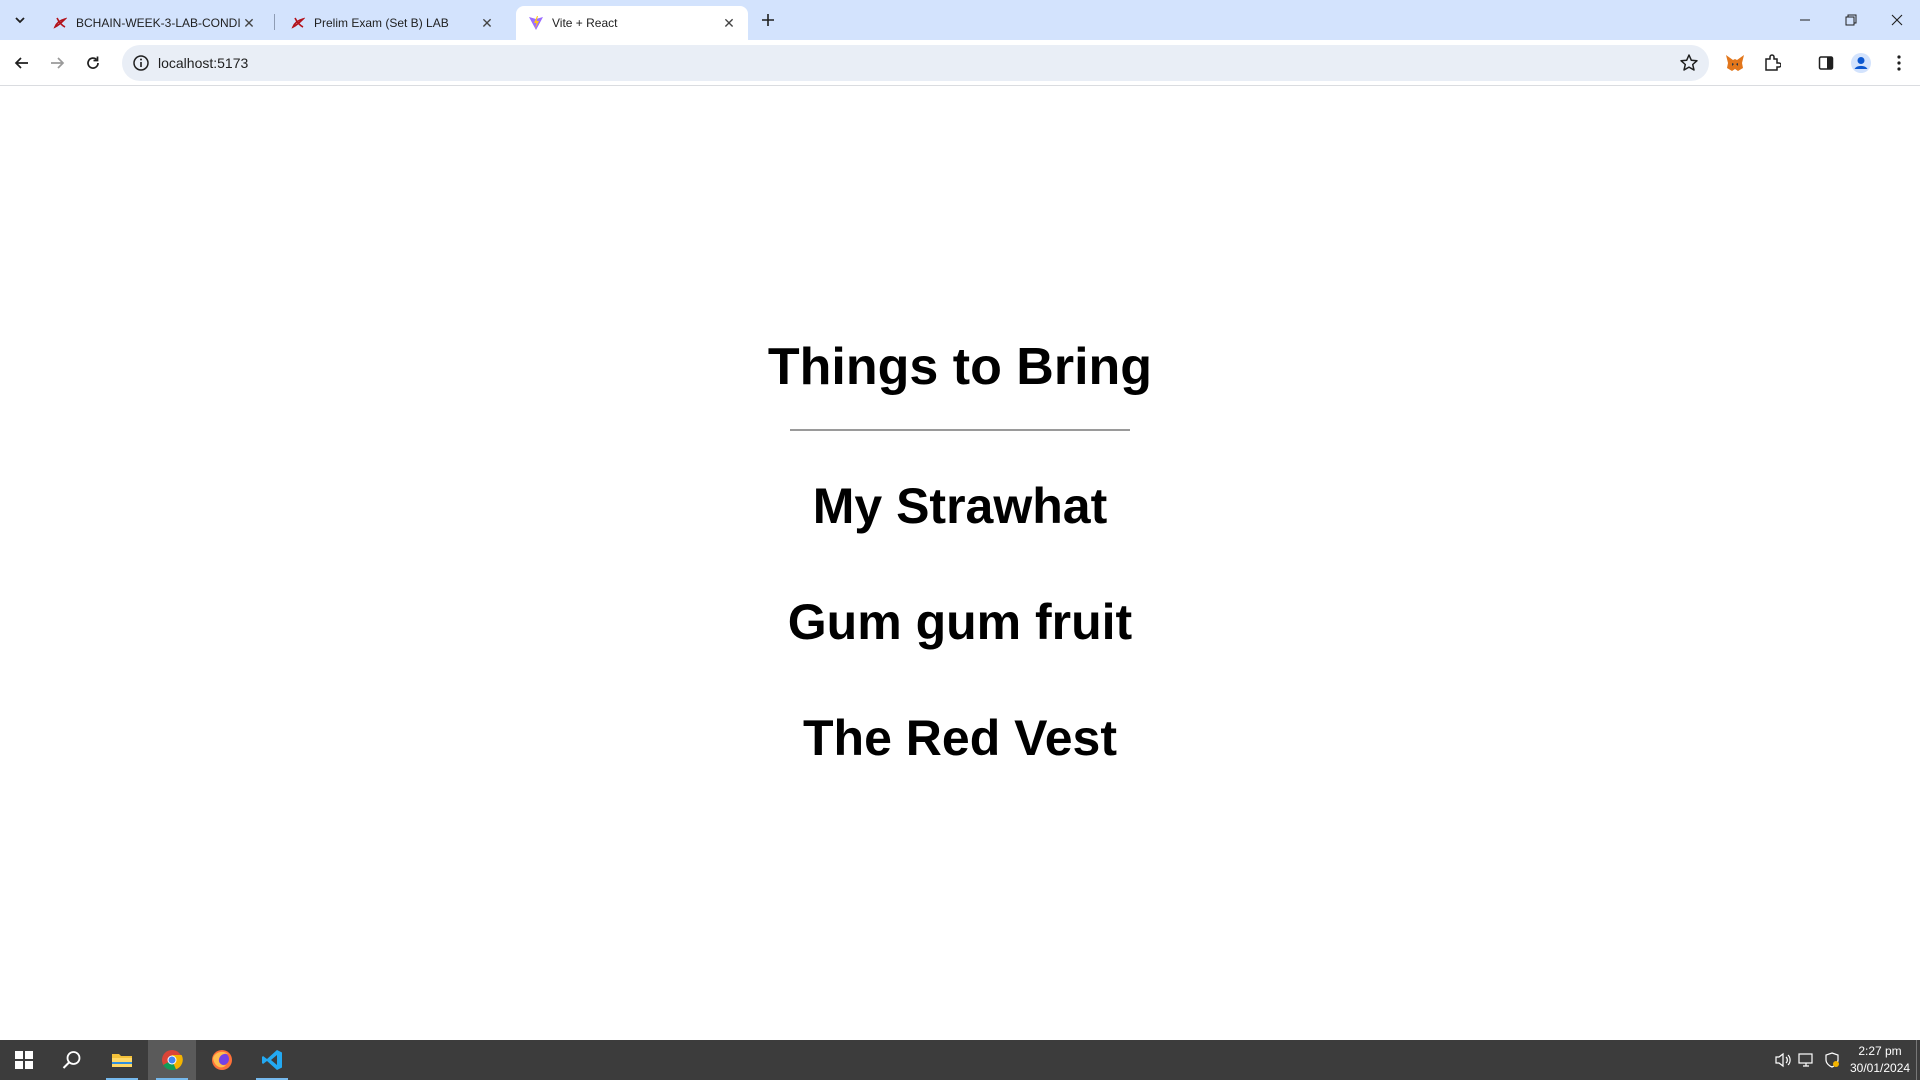 Image resolution: width=1920 pixels, height=1080 pixels. Describe the element at coordinates (960, 506) in the screenshot. I see `list-item: My Strawhat` at that location.